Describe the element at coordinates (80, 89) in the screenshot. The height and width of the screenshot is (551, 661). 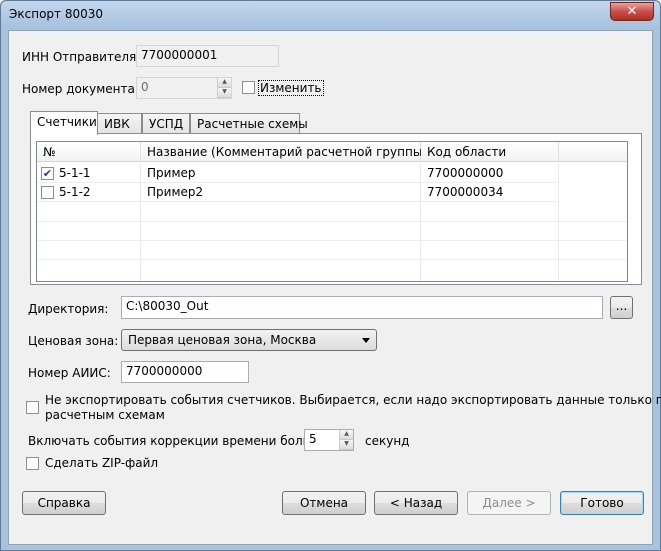
I see `doc-number-label: Номер документа:` at that location.